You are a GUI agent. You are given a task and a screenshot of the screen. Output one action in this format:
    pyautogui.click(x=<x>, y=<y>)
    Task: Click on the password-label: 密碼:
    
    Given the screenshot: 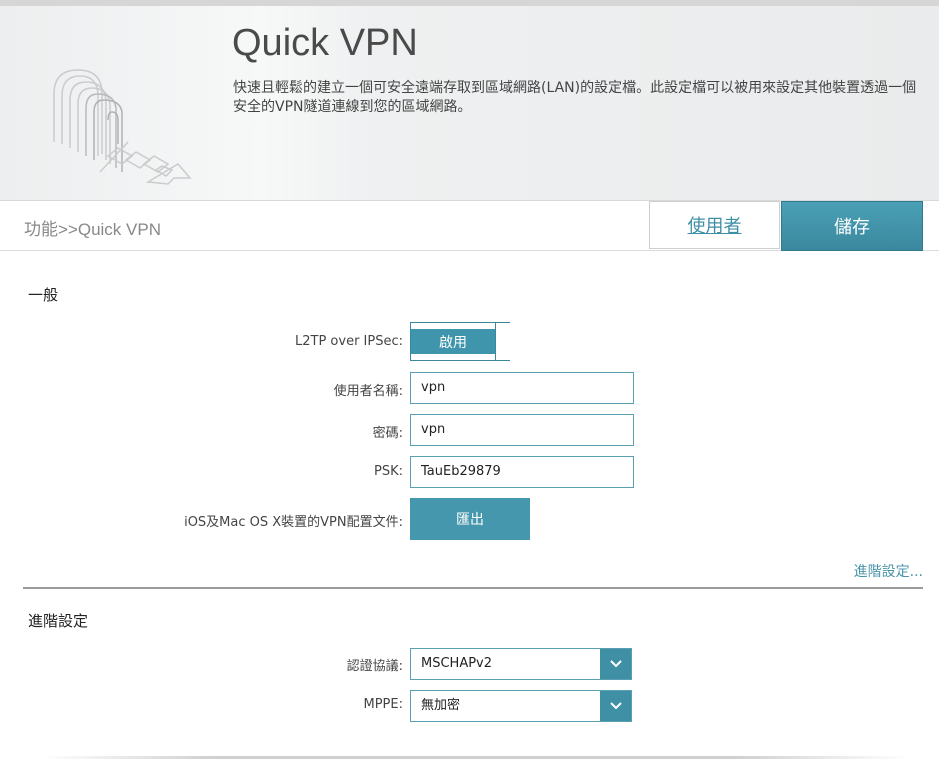 What is the action you would take?
    pyautogui.click(x=387, y=433)
    